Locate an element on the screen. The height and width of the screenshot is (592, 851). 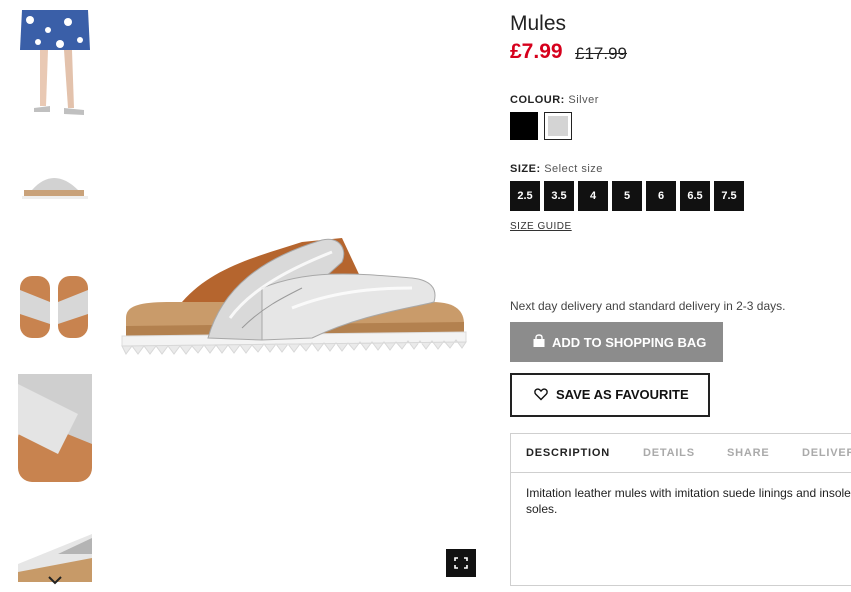
size-option: 4 is located at coordinates (593, 196).